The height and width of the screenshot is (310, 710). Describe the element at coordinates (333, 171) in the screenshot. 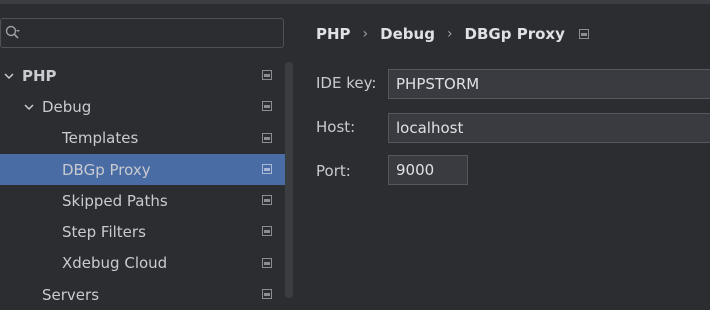

I see `port-label: Port:` at that location.